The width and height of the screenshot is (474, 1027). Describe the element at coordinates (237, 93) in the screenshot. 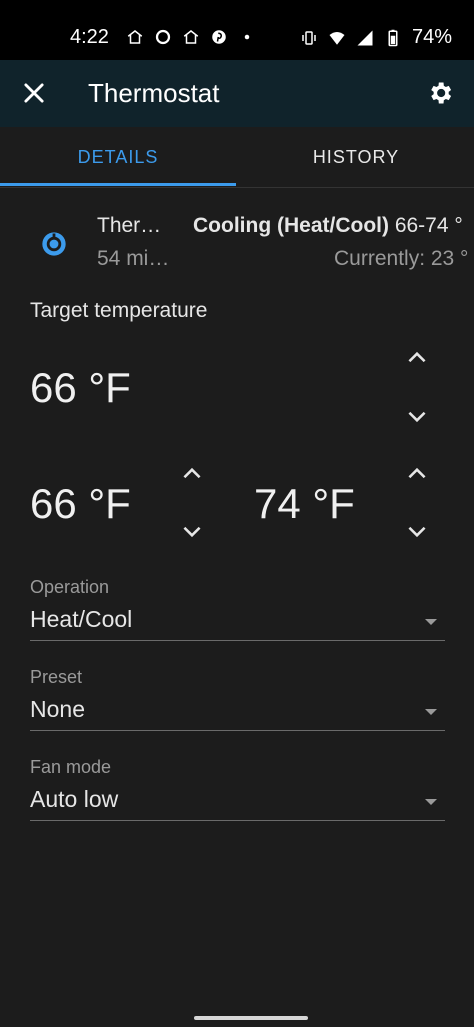

I see `app-bar: Thermostat` at that location.